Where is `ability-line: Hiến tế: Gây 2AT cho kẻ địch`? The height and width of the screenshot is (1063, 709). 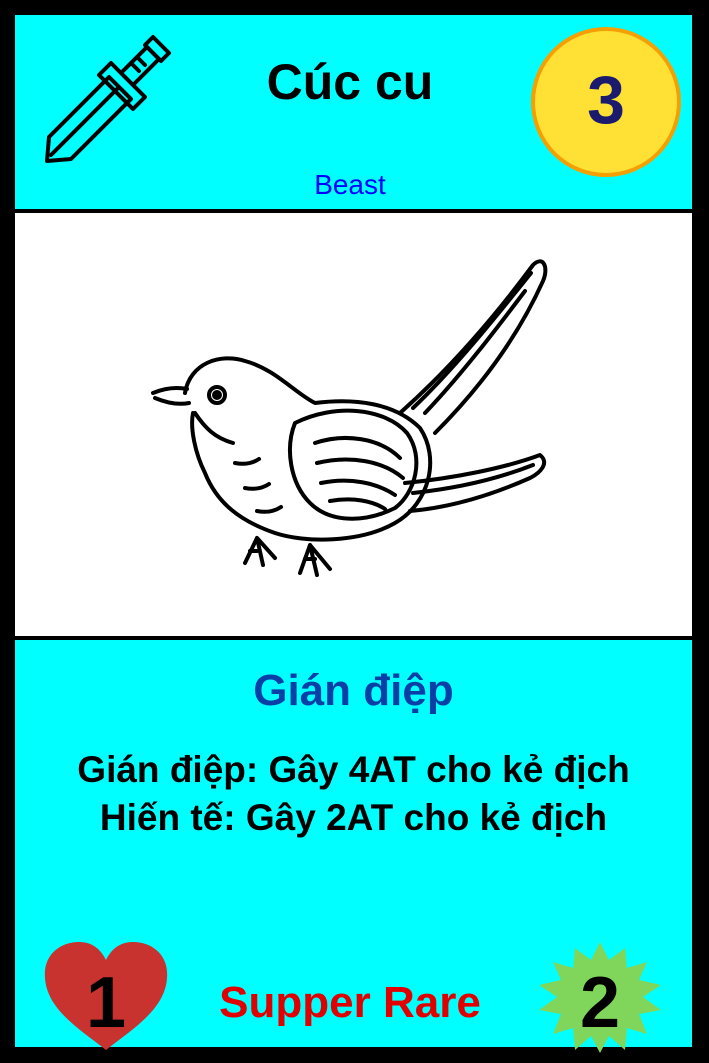
ability-line: Hiến tế: Gây 2AT cho kẻ địch is located at coordinates (353, 817).